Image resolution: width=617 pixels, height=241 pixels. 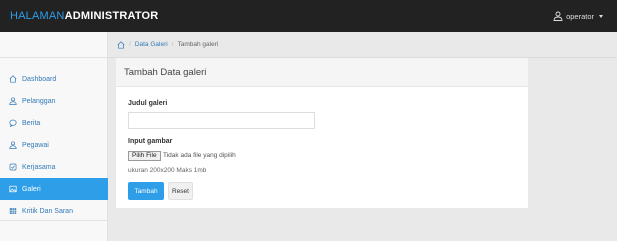 What do you see at coordinates (39, 167) in the screenshot?
I see `sidebar-item-label: Kerjasama` at bounding box center [39, 167].